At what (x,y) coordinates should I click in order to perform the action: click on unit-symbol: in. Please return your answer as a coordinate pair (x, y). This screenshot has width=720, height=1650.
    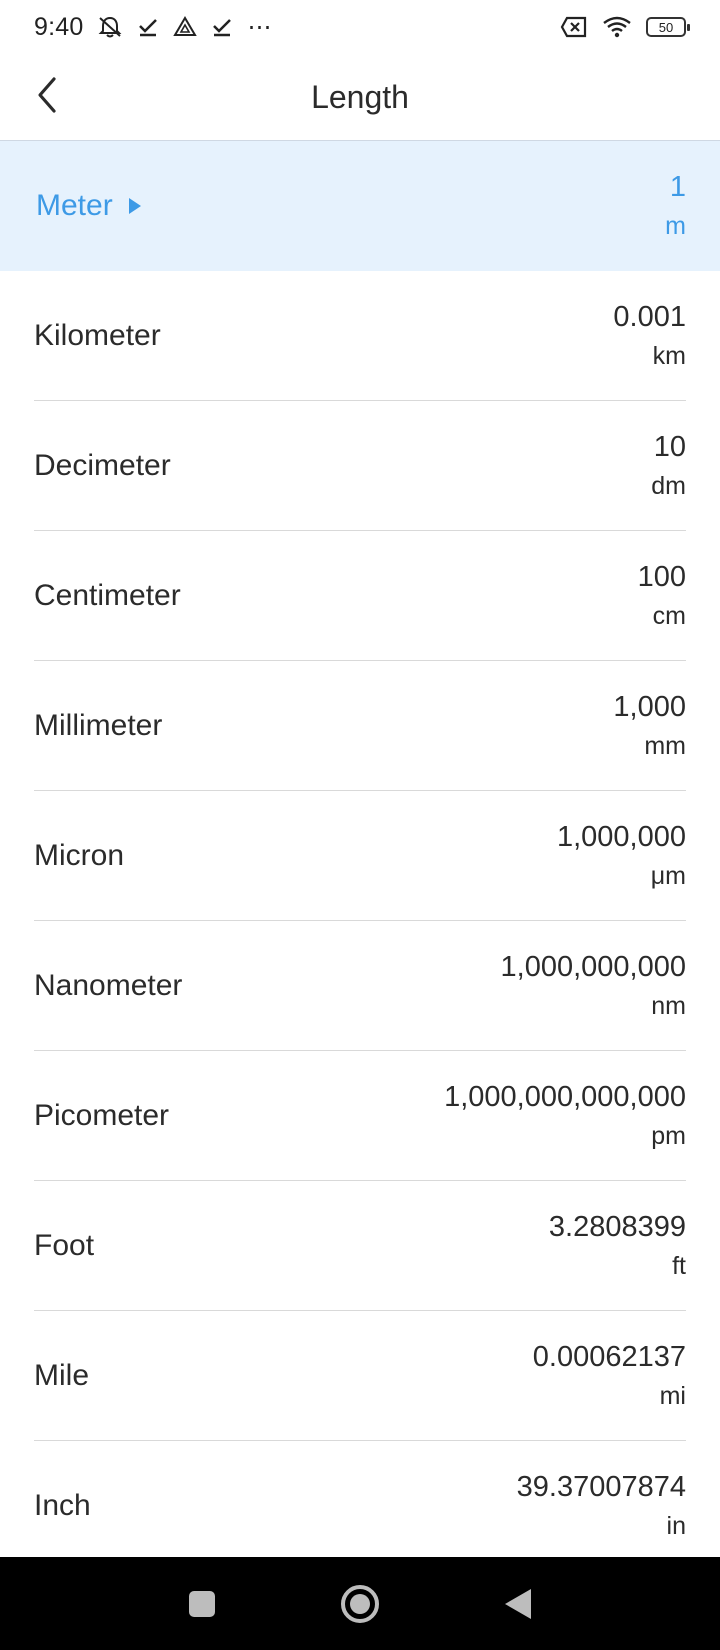
    Looking at the image, I should click on (676, 1525).